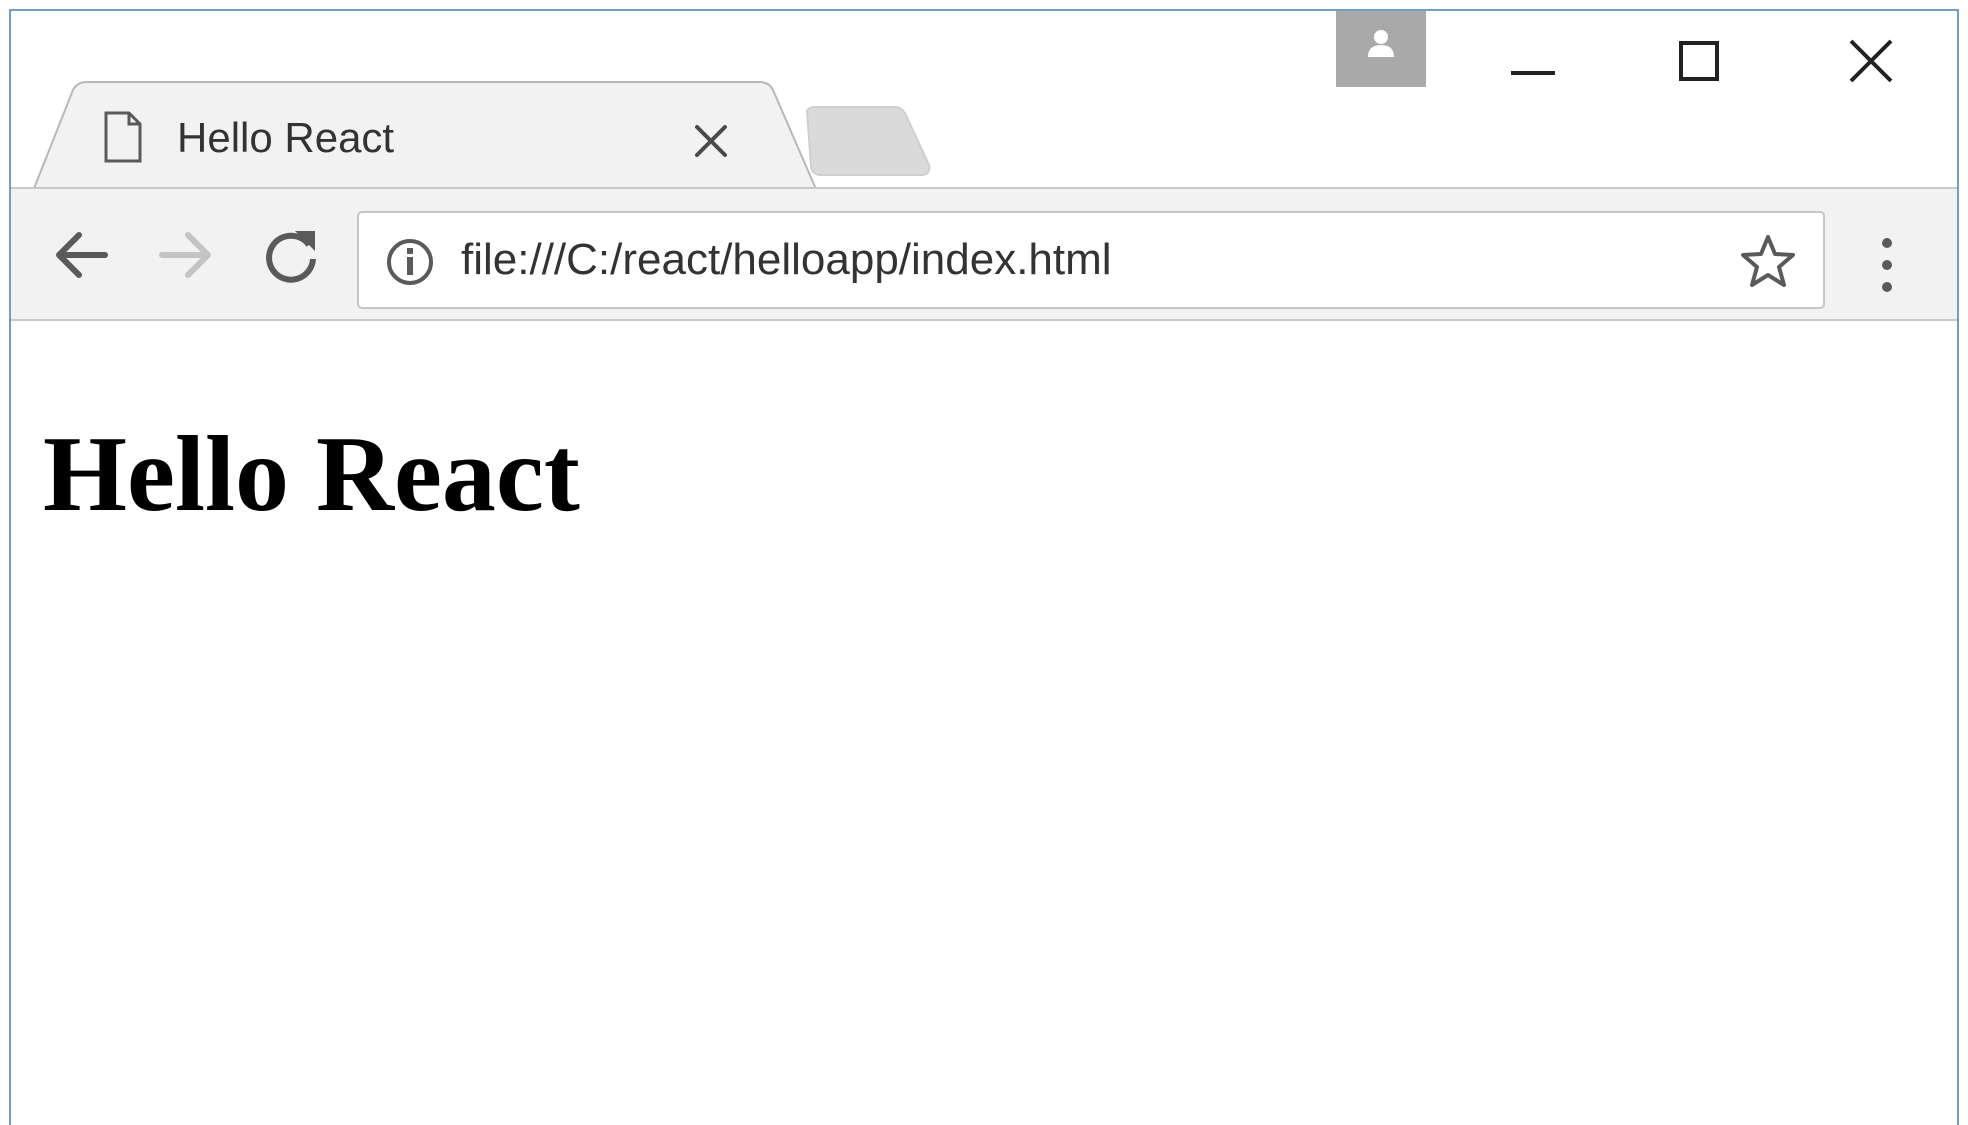 This screenshot has width=1968, height=1125. What do you see at coordinates (410, 262) in the screenshot?
I see `info-icon` at bounding box center [410, 262].